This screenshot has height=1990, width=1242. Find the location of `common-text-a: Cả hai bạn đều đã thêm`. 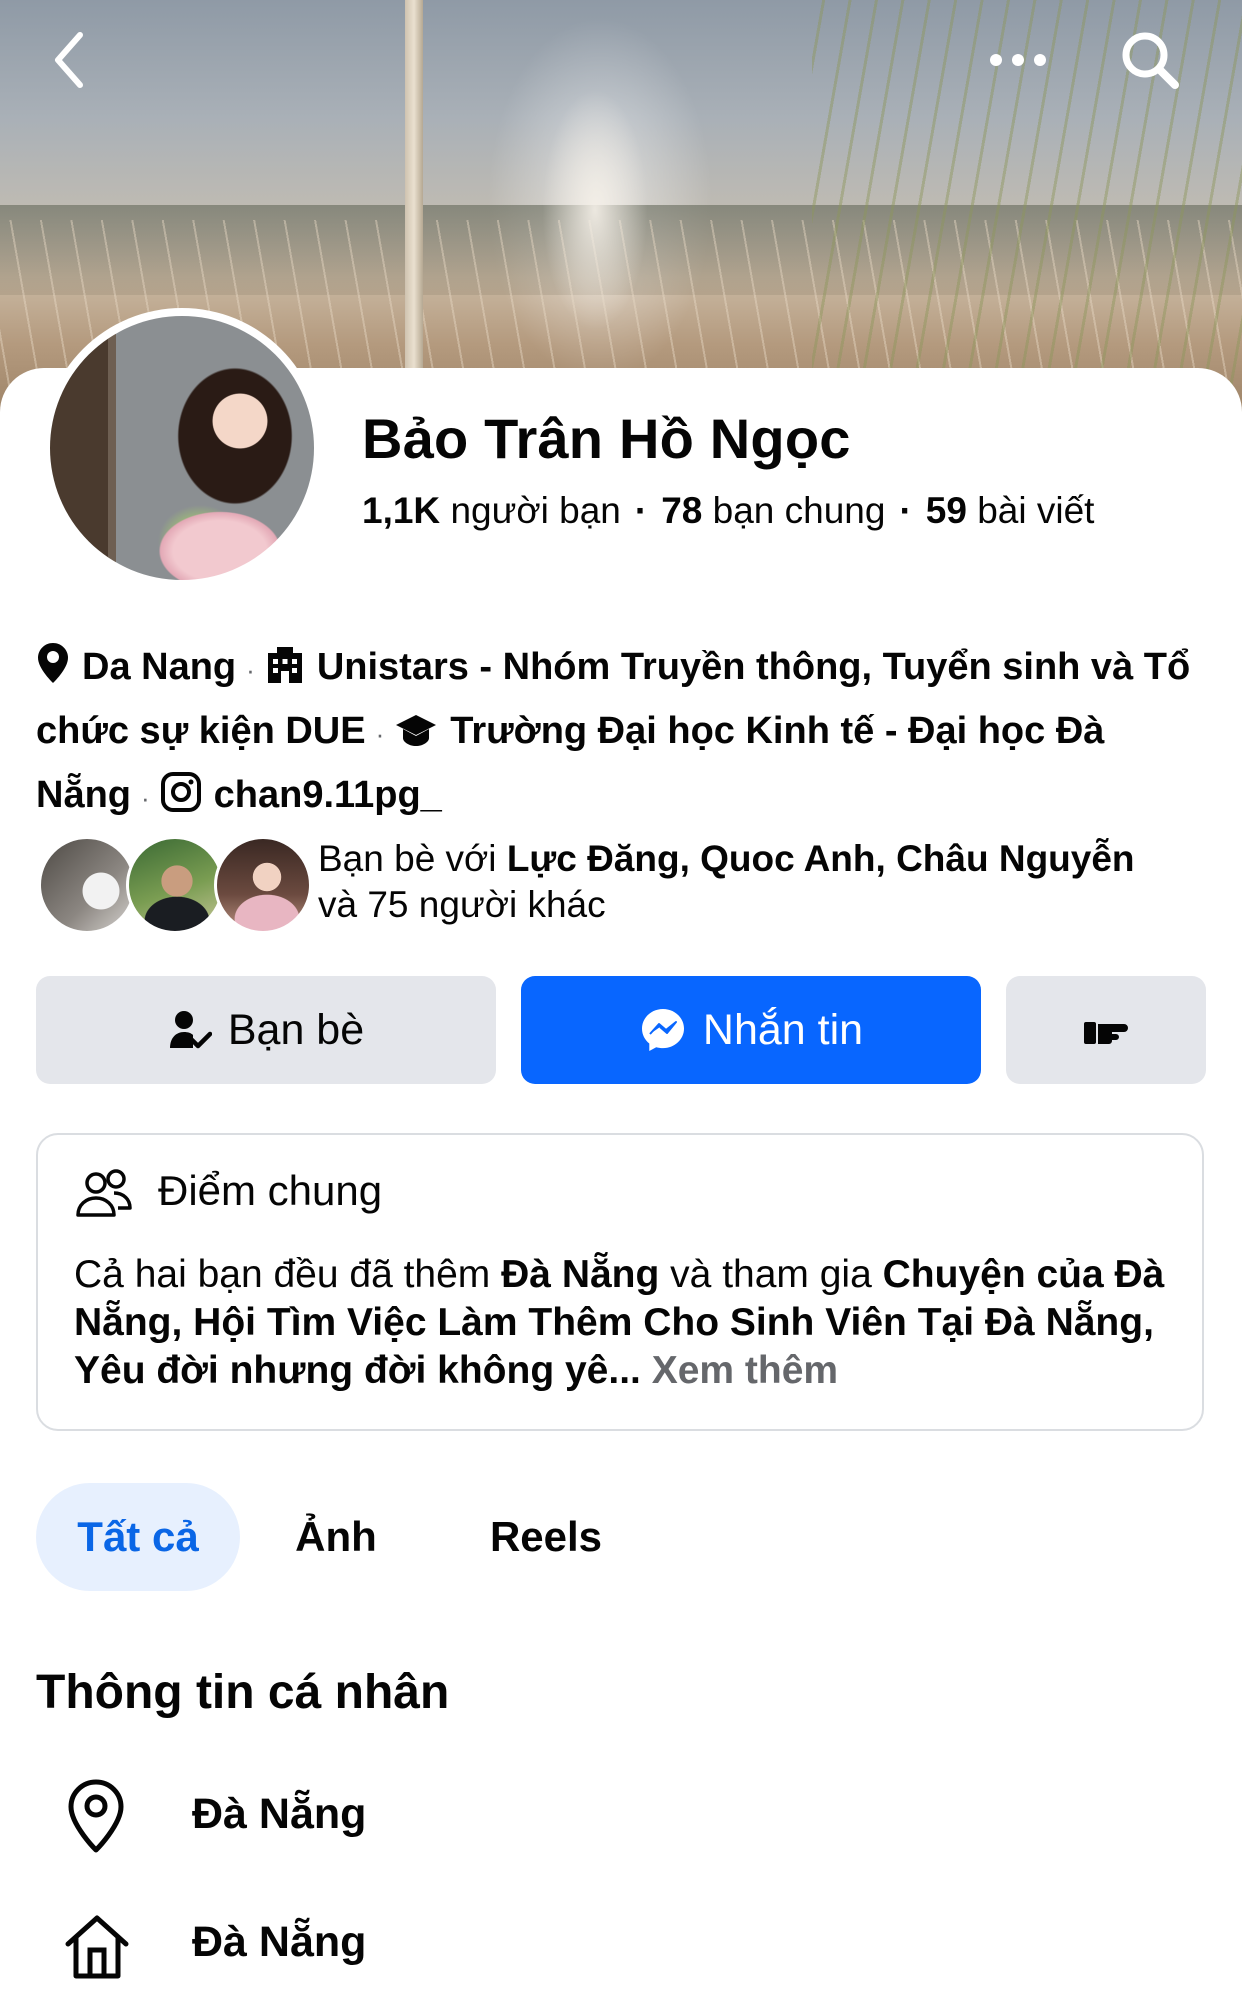

common-text-a: Cả hai bạn đều đã thêm is located at coordinates (288, 1274).